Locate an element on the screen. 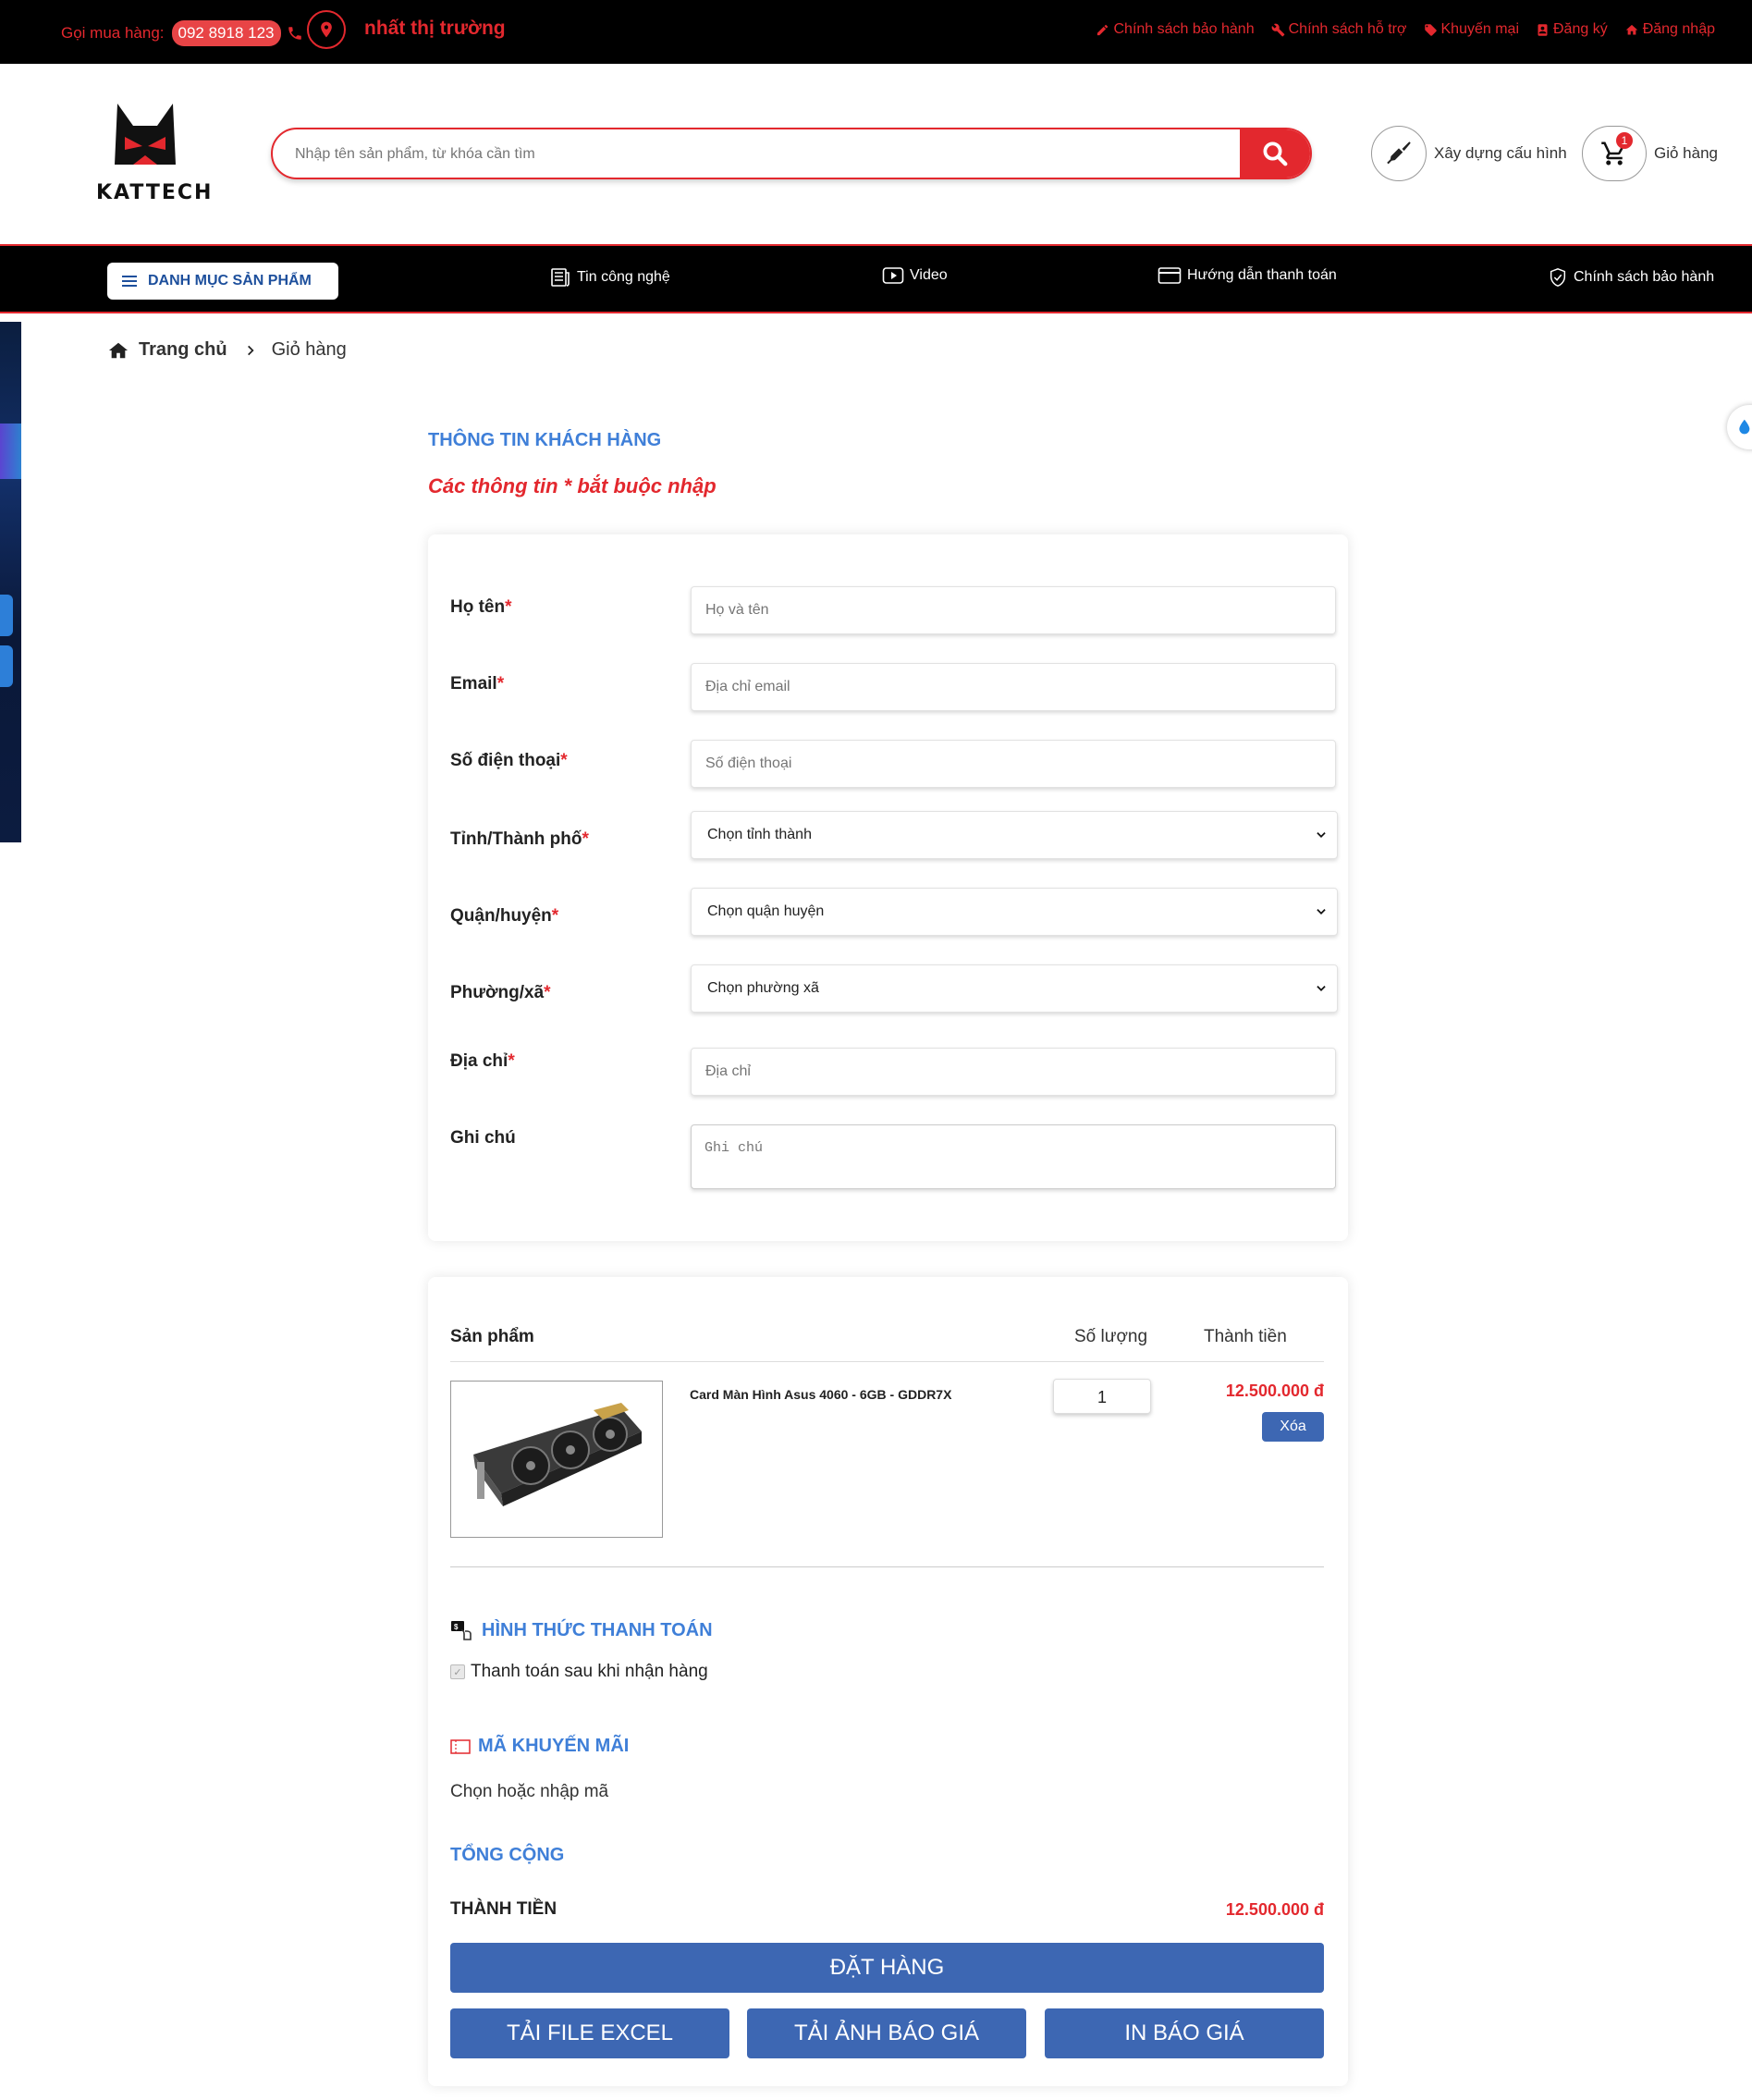 The height and width of the screenshot is (2100, 1752). phone-row: Số điện thoại* is located at coordinates (893, 765).